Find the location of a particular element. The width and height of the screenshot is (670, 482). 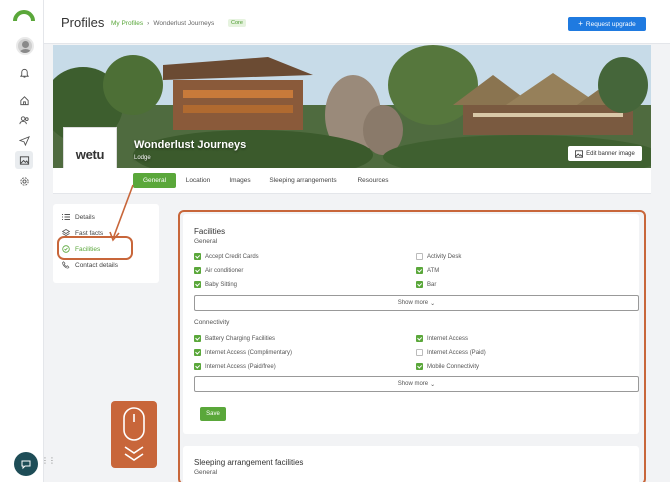

bell-icon is located at coordinates (24, 73).